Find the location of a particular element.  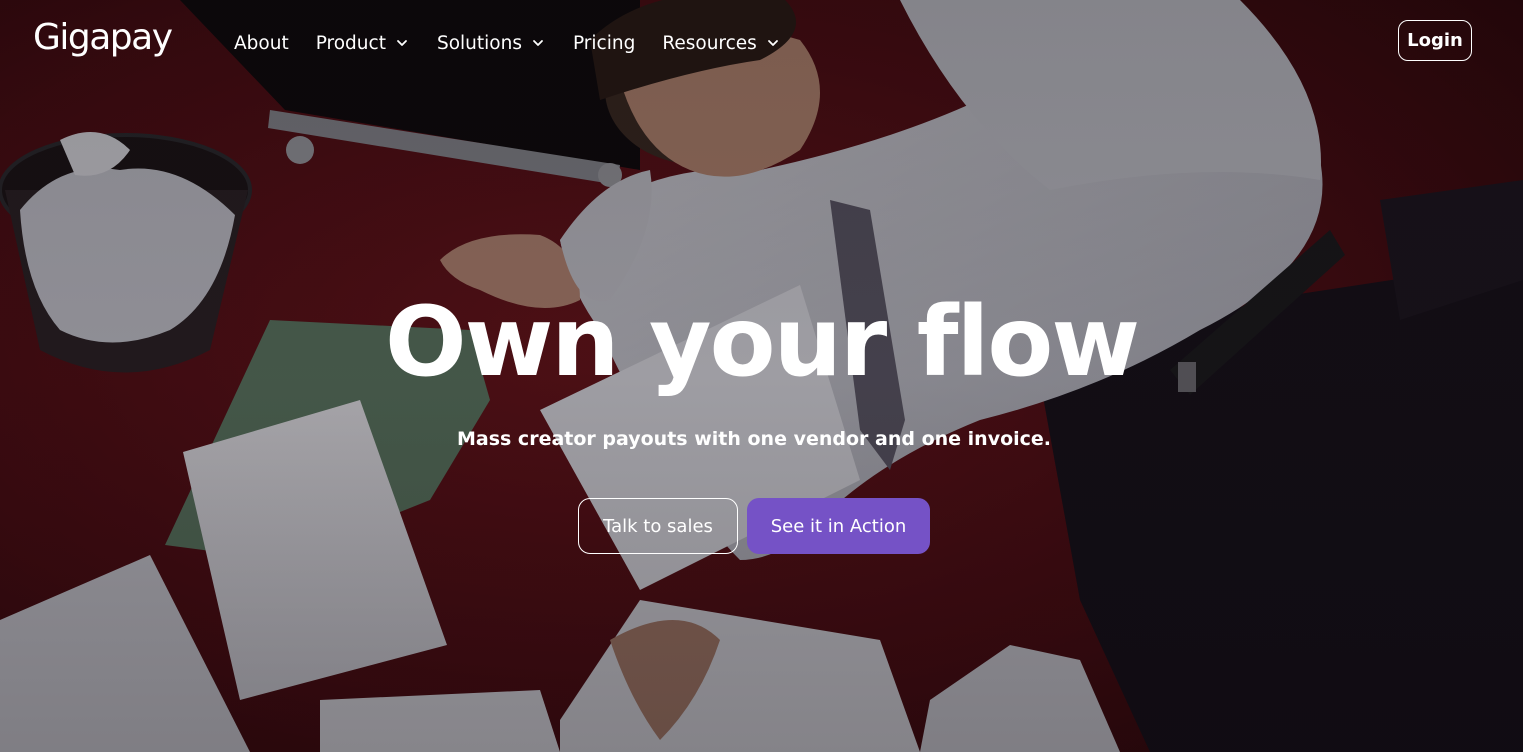

nav-item-label: Product is located at coordinates (350, 43).